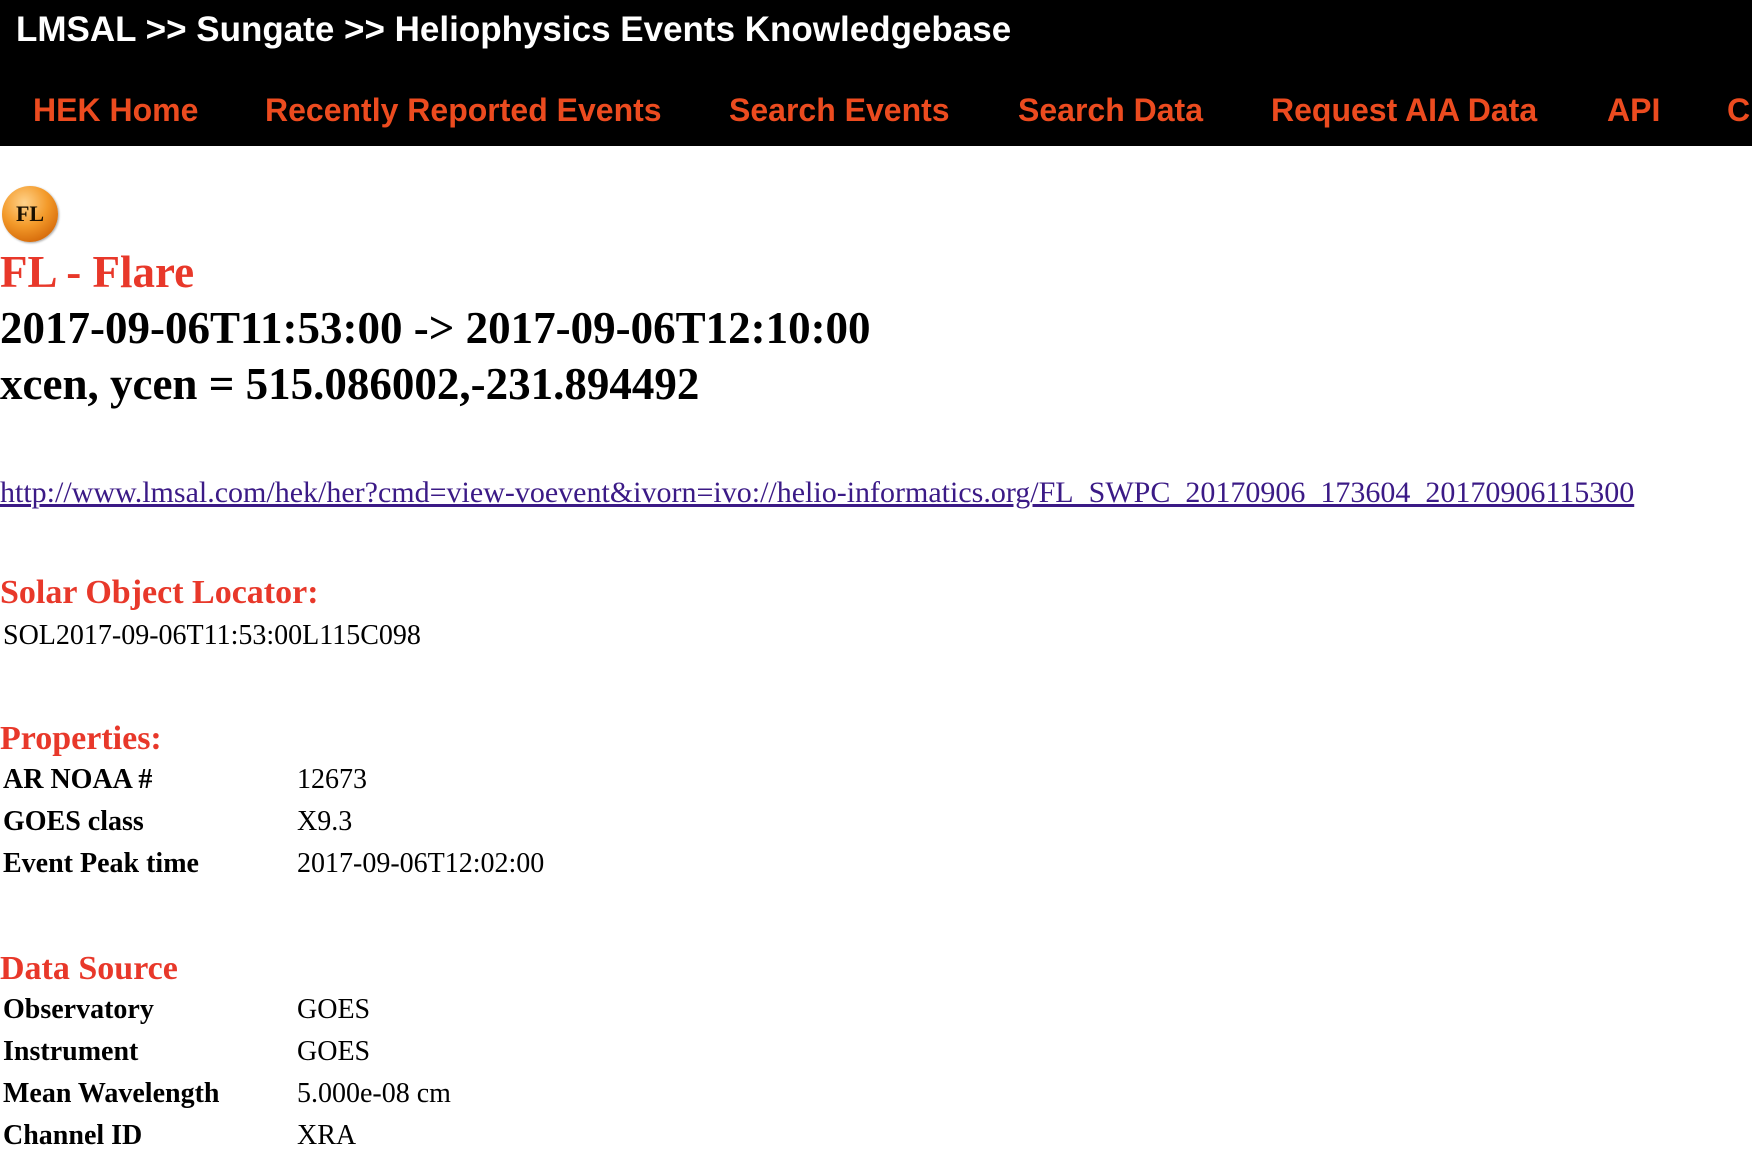 This screenshot has height=1172, width=1752. I want to click on nav-search-data: Search Data, so click(1110, 110).